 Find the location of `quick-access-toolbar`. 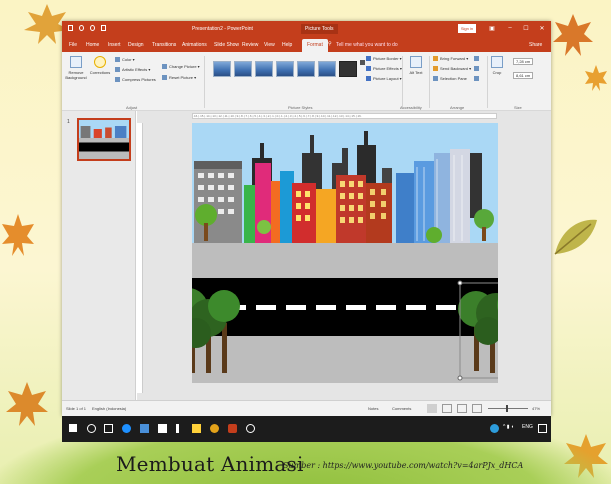

quick-access-toolbar is located at coordinates (87, 28).